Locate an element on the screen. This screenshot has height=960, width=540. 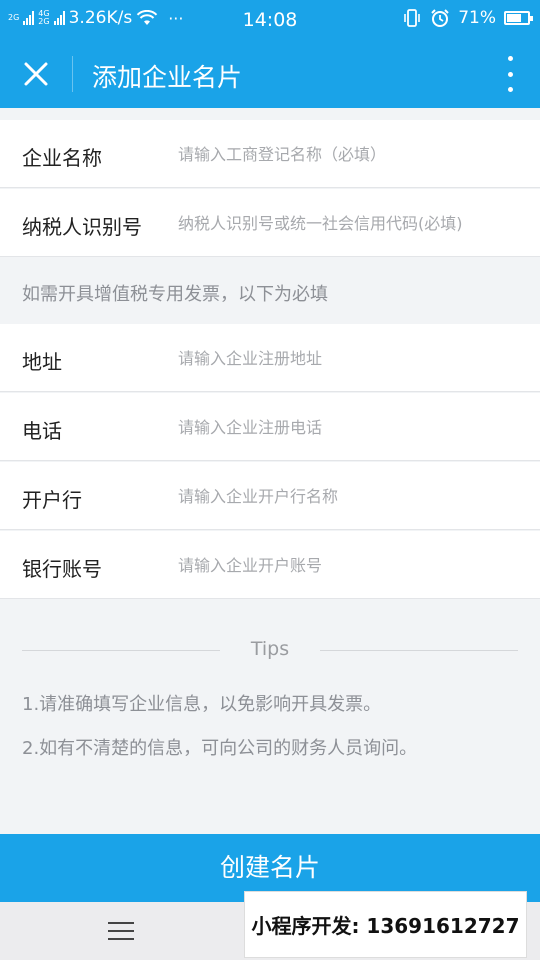
battery-fill is located at coordinates (514, 18).